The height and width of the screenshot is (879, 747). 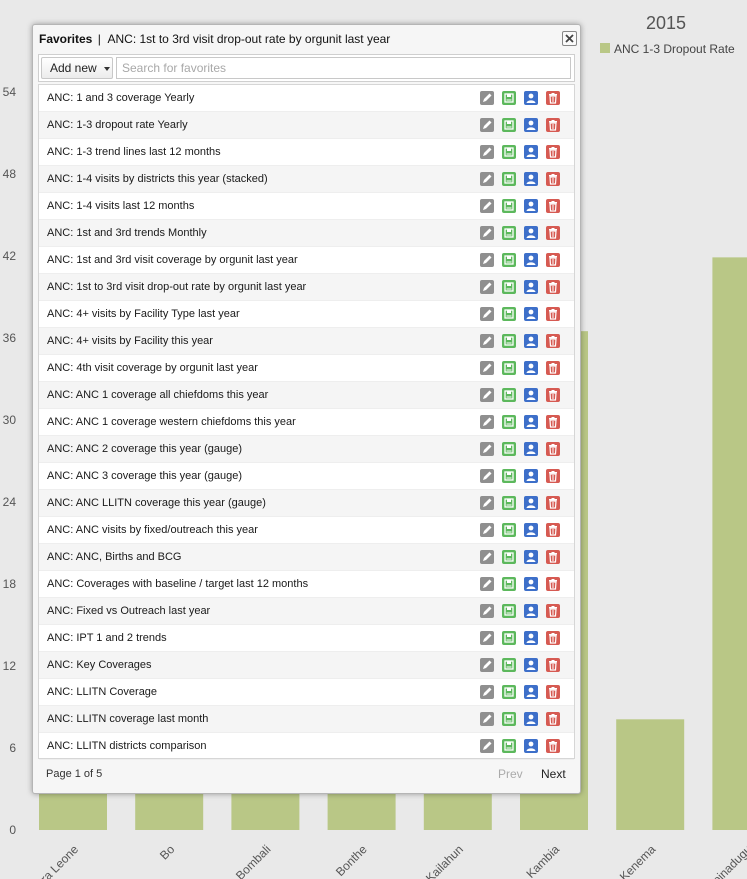 I want to click on favorite-row: ANC: ANC 3 coverage this year (gauge), so click(x=306, y=476).